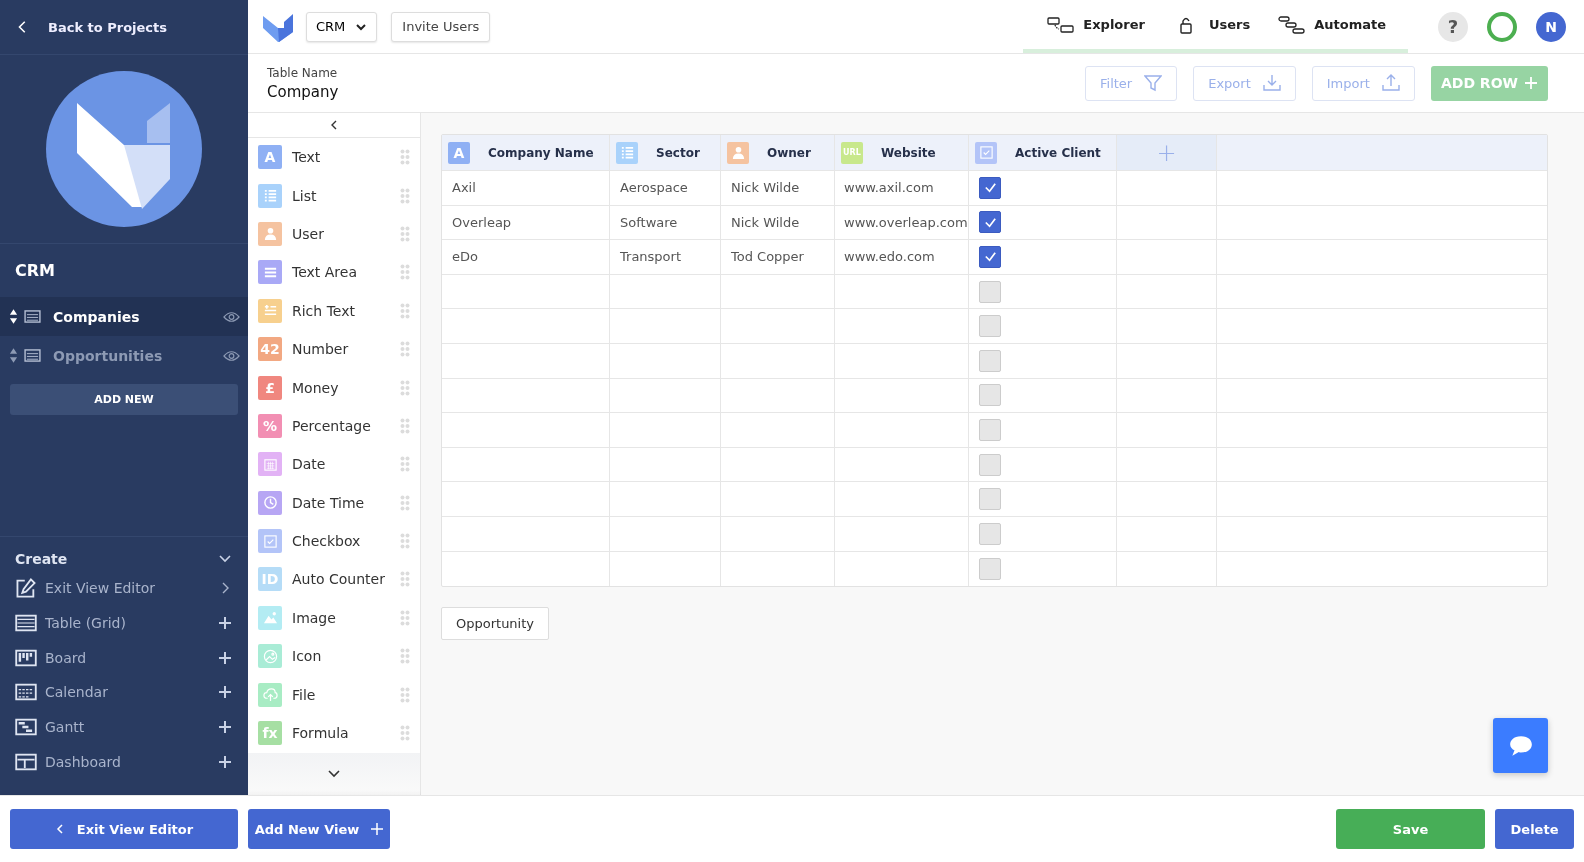 The image size is (1584, 862). Describe the element at coordinates (464, 188) in the screenshot. I see `table-cell: Axil` at that location.